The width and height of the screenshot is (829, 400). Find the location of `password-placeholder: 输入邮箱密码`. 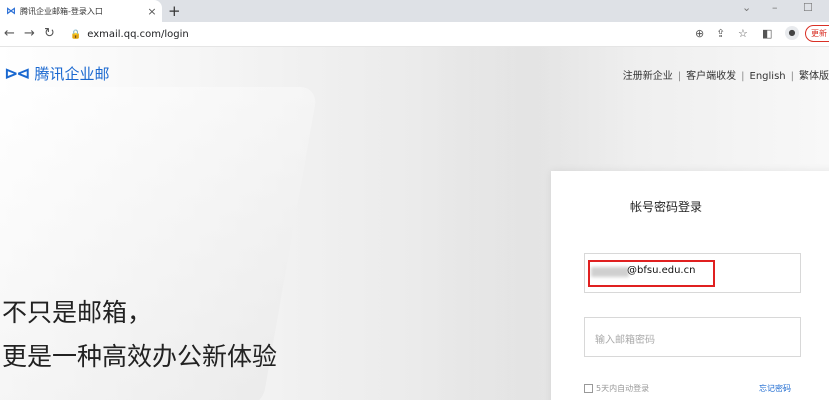

password-placeholder: 输入邮箱密码 is located at coordinates (625, 340).